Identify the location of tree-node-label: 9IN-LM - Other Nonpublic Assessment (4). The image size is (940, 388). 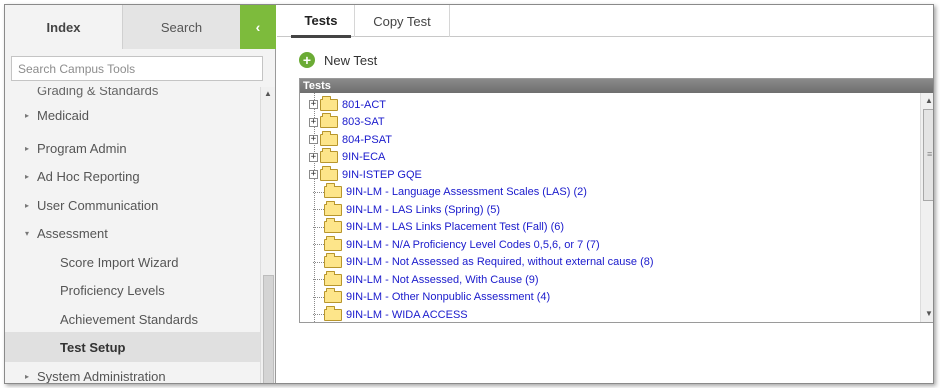
(448, 297).